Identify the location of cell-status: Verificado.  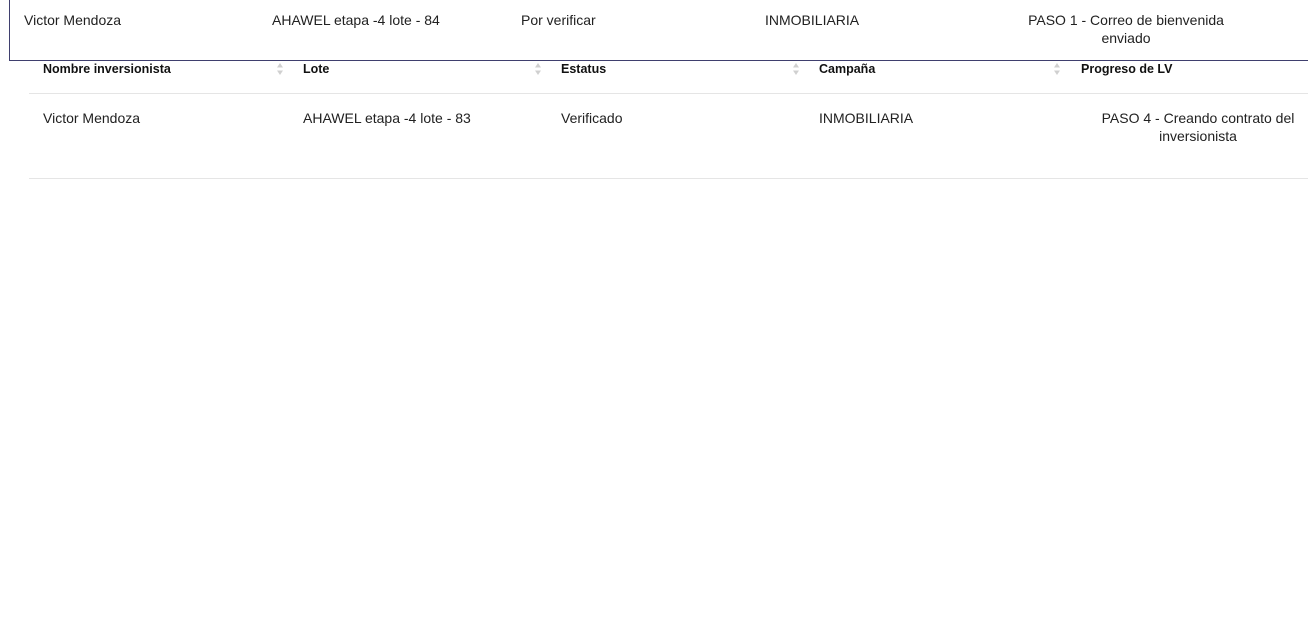
(592, 118).